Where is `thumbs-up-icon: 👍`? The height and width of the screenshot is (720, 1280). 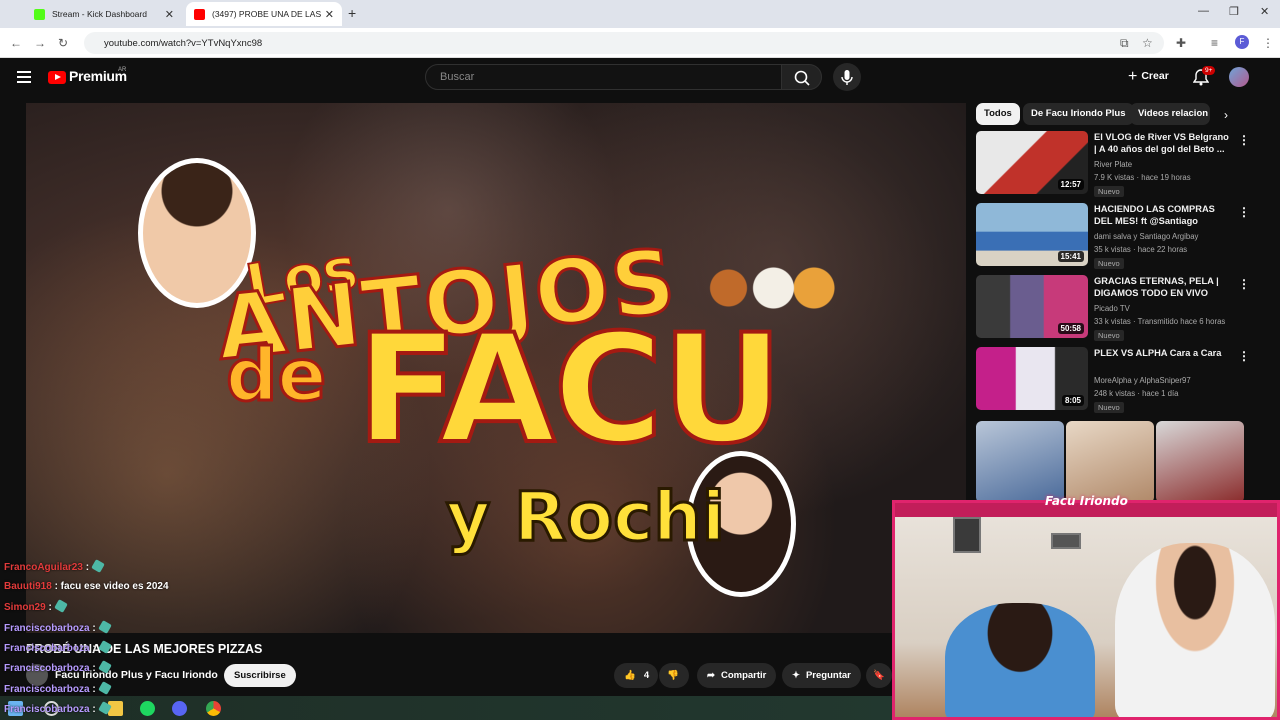 thumbs-up-icon: 👍 is located at coordinates (630, 675).